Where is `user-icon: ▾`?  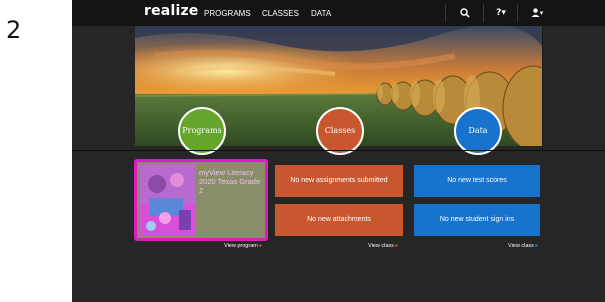 user-icon: ▾ is located at coordinates (537, 13).